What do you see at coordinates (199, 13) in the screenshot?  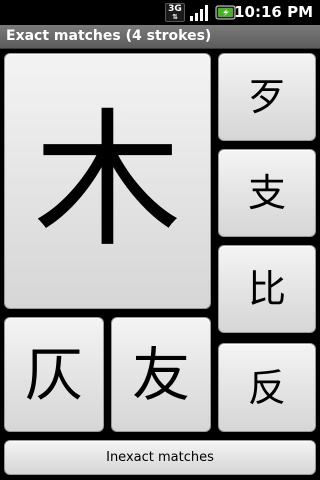 I see `signal-strength-icon` at bounding box center [199, 13].